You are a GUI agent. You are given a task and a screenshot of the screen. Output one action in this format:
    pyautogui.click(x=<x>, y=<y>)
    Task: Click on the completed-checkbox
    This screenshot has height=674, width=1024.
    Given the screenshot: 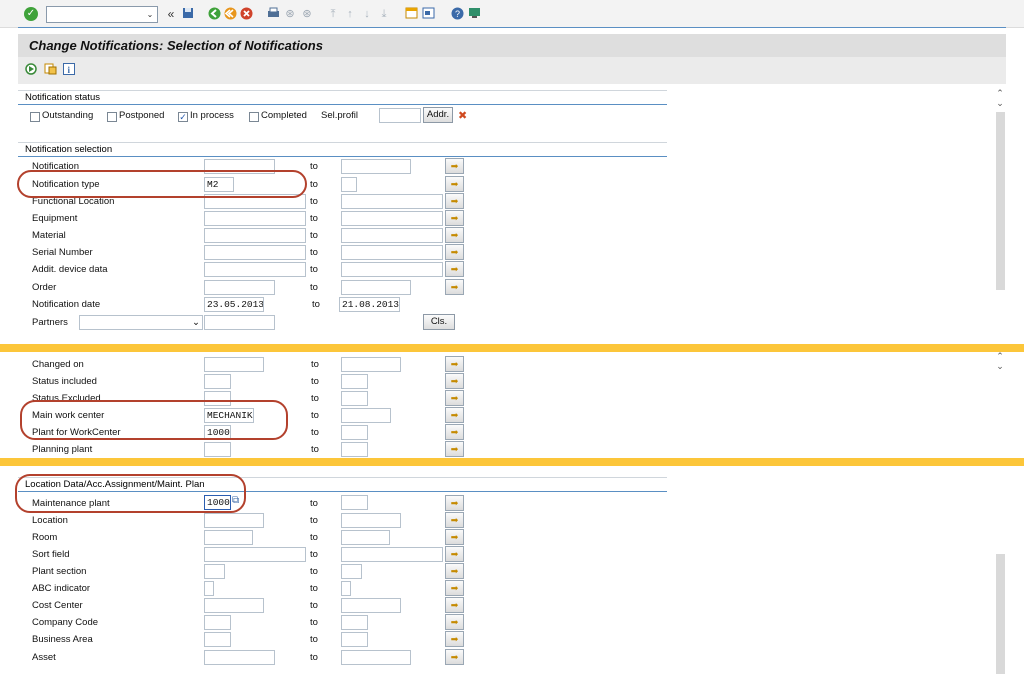 What is the action you would take?
    pyautogui.click(x=254, y=117)
    